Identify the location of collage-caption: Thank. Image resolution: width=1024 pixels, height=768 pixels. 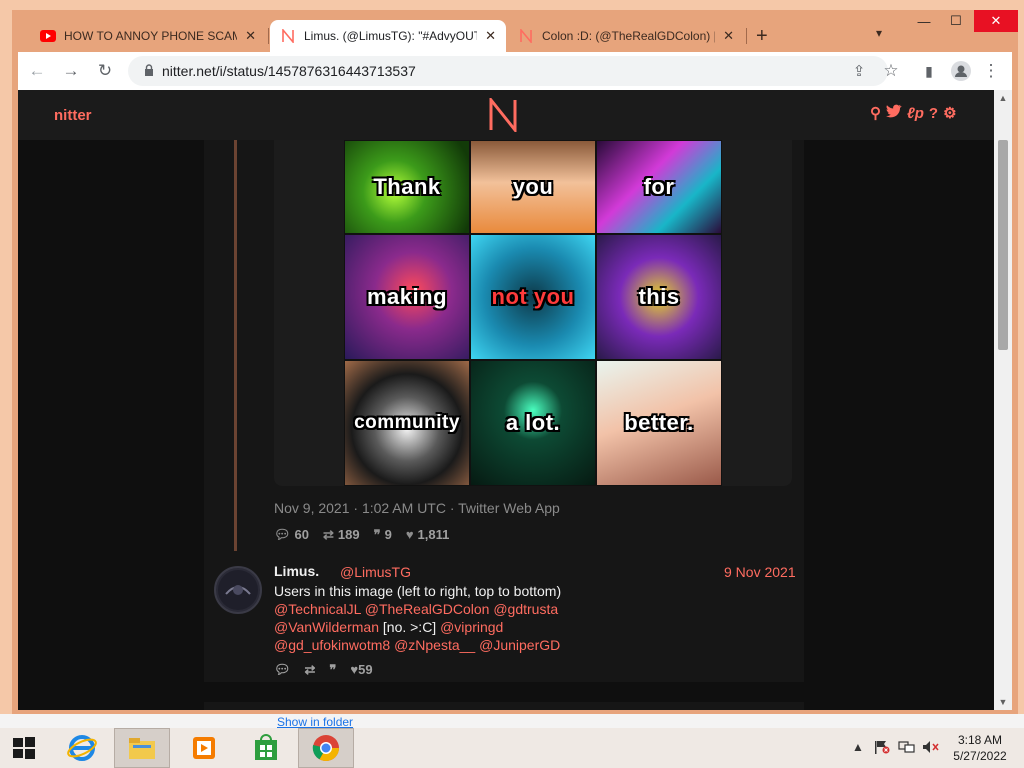
(407, 186).